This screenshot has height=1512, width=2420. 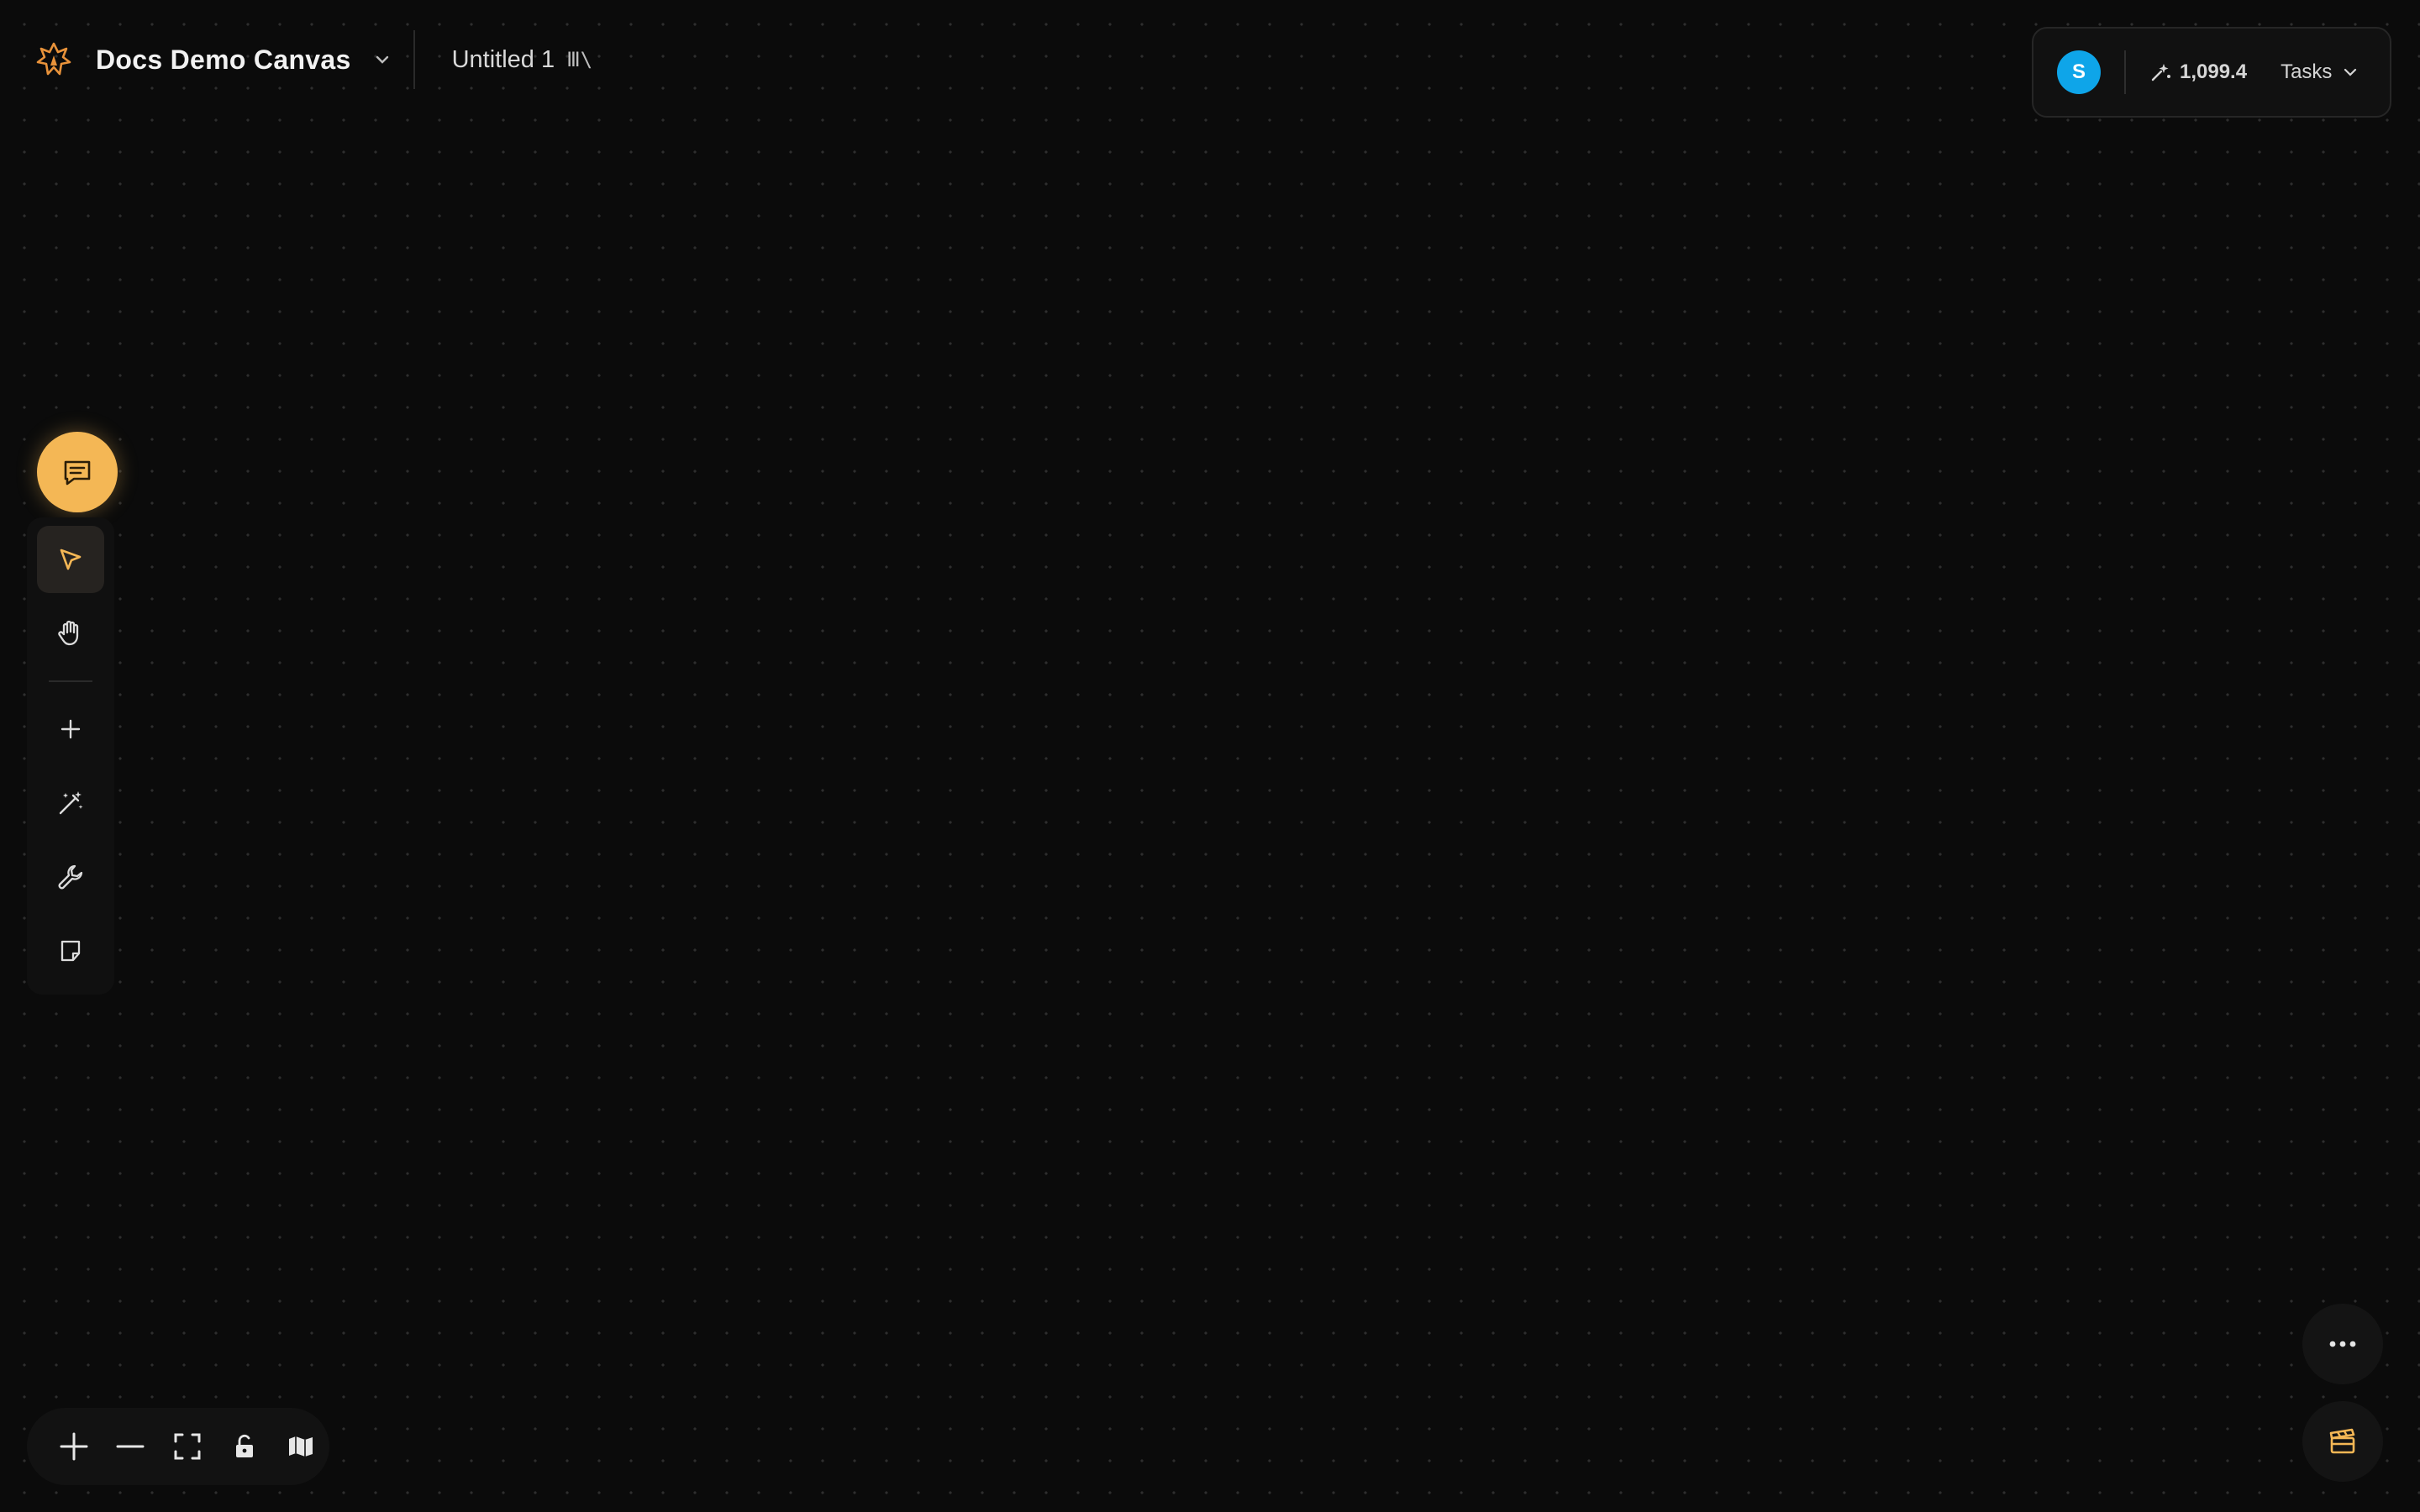 I want to click on chat-icon, so click(x=77, y=472).